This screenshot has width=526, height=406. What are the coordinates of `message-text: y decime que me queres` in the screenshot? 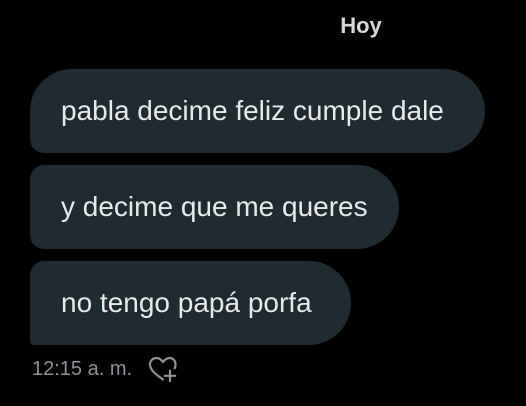 It's located at (214, 206).